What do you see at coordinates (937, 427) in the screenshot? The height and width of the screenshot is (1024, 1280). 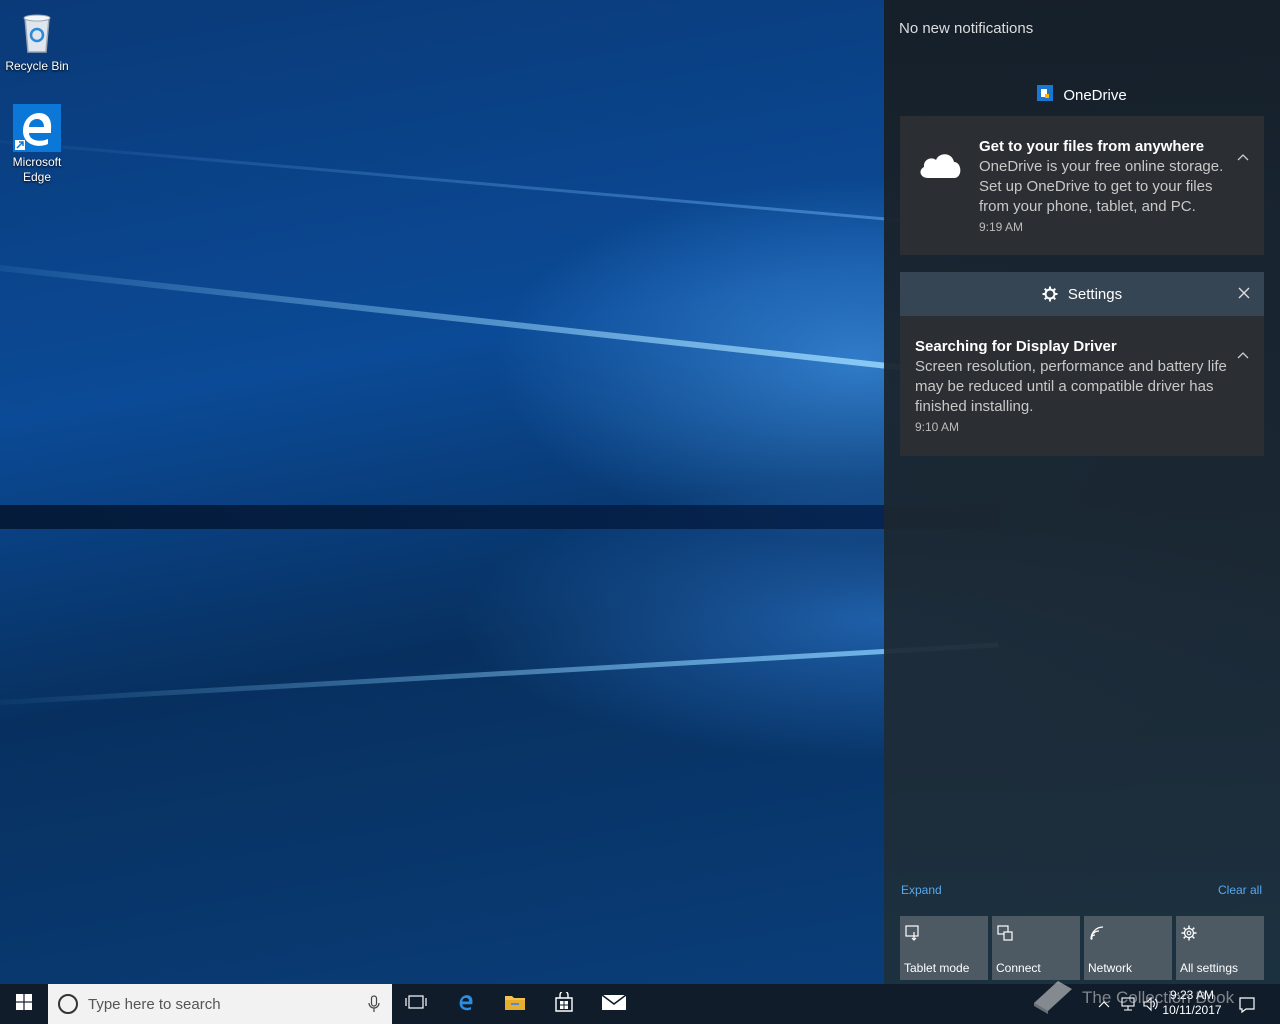 I see `notification-time: 9:10 AM` at bounding box center [937, 427].